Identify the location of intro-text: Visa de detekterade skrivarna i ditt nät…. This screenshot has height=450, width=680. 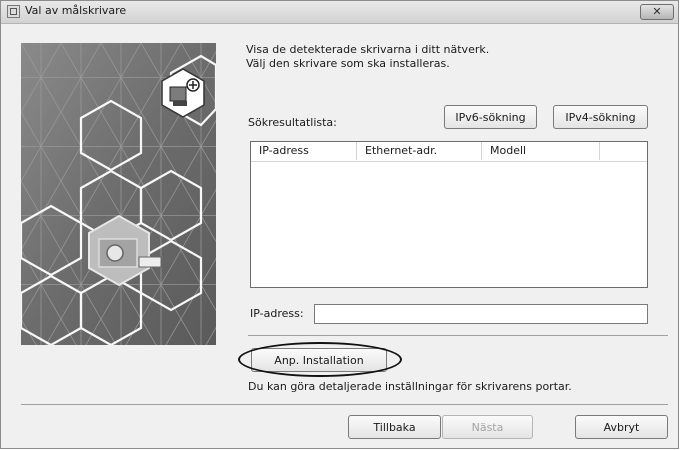
(367, 57).